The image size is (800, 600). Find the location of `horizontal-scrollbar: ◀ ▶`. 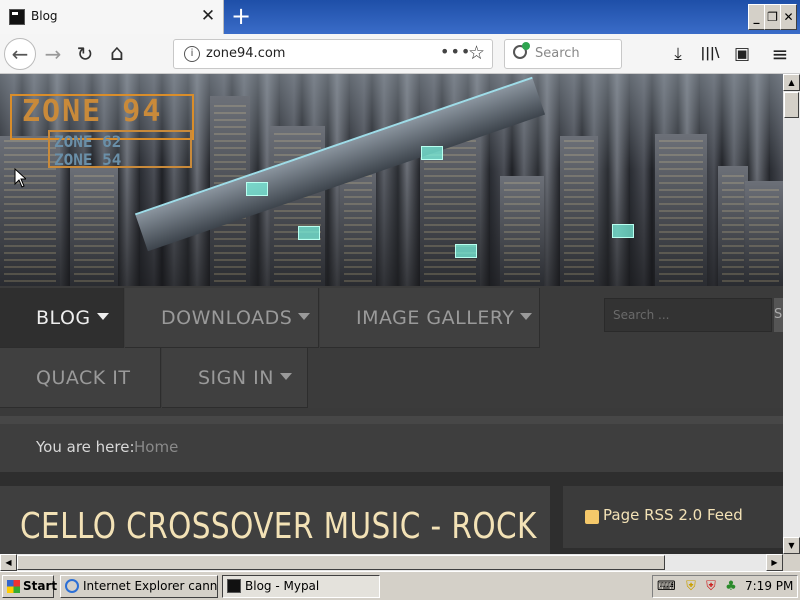

horizontal-scrollbar: ◀ ▶ is located at coordinates (391, 562).